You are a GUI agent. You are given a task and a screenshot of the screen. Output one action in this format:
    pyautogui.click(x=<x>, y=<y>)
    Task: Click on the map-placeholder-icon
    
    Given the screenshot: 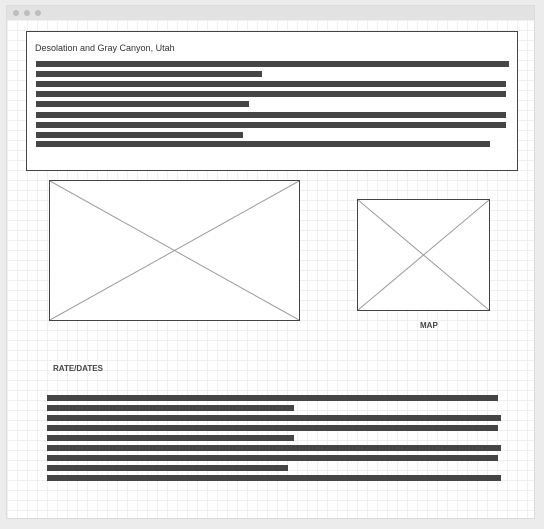 What is the action you would take?
    pyautogui.click(x=423, y=255)
    